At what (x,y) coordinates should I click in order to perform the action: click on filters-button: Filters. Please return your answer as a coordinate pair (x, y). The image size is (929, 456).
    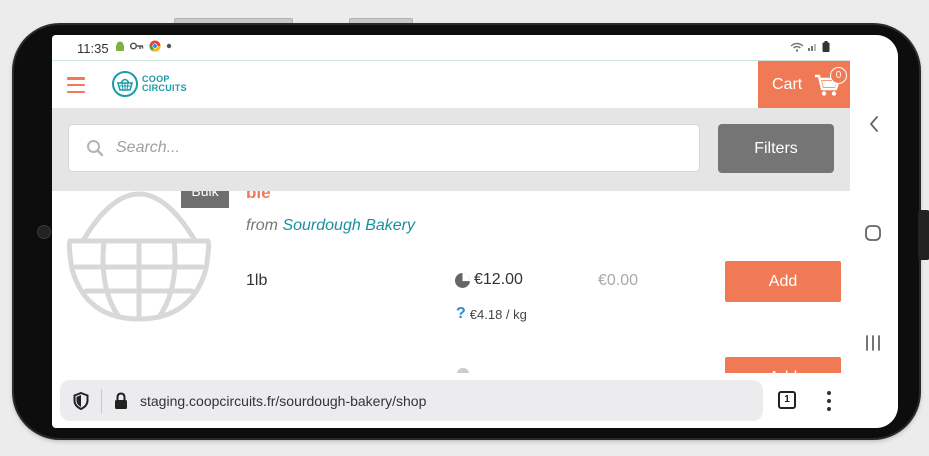
    Looking at the image, I should click on (776, 148).